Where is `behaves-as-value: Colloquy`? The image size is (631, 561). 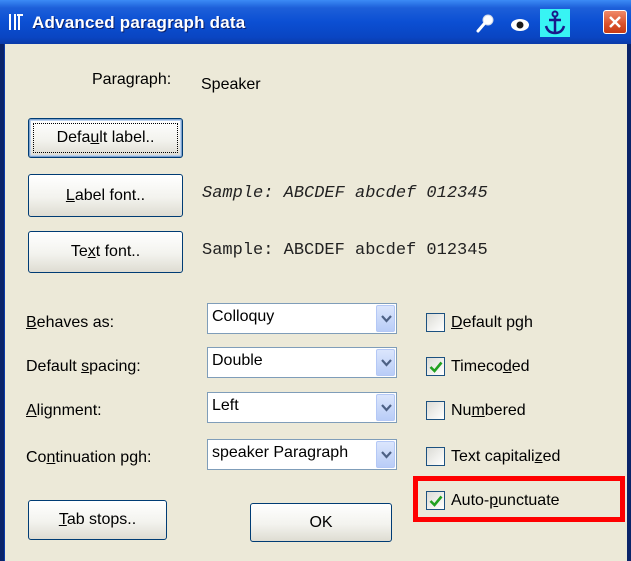 behaves-as-value: Colloquy is located at coordinates (243, 316).